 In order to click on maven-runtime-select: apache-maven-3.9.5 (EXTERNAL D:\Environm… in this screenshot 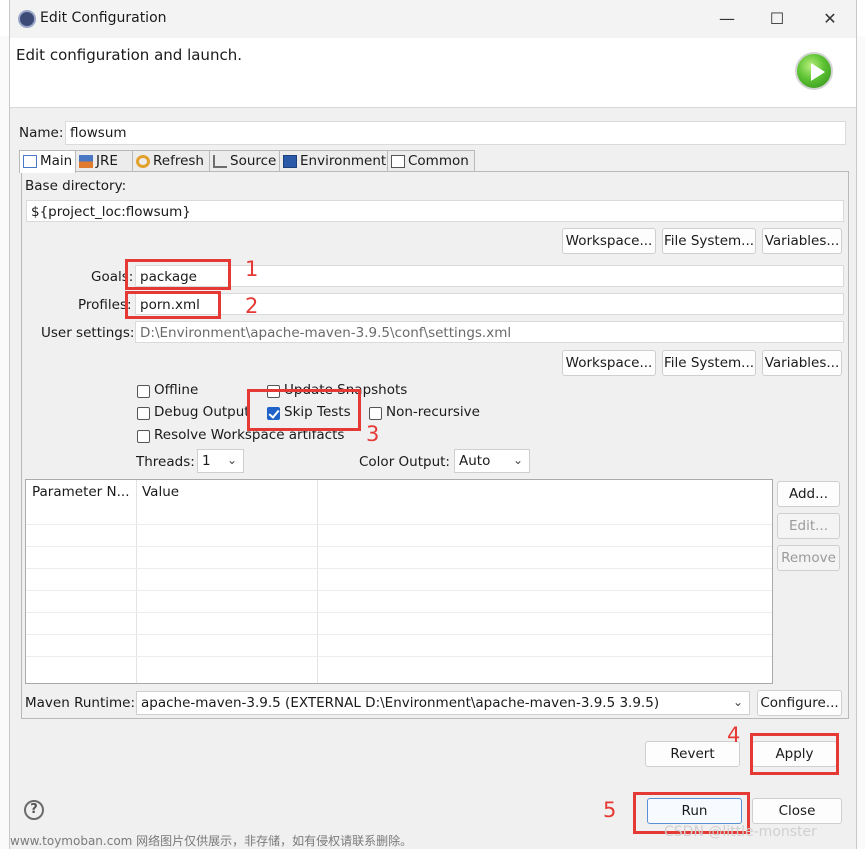, I will do `click(443, 703)`.